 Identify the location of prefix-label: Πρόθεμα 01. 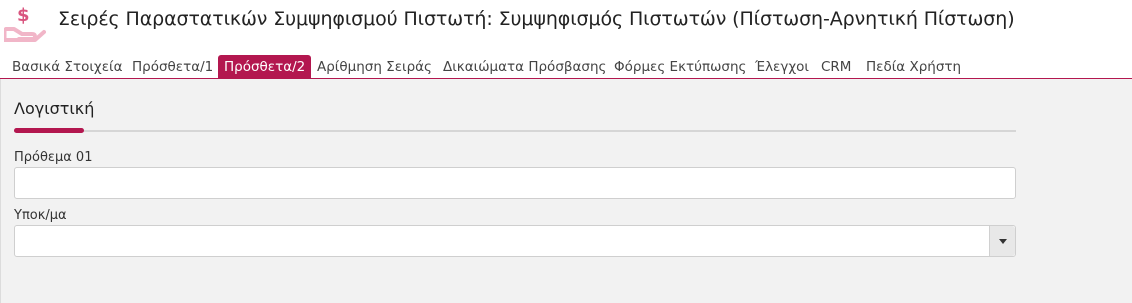
(53, 157).